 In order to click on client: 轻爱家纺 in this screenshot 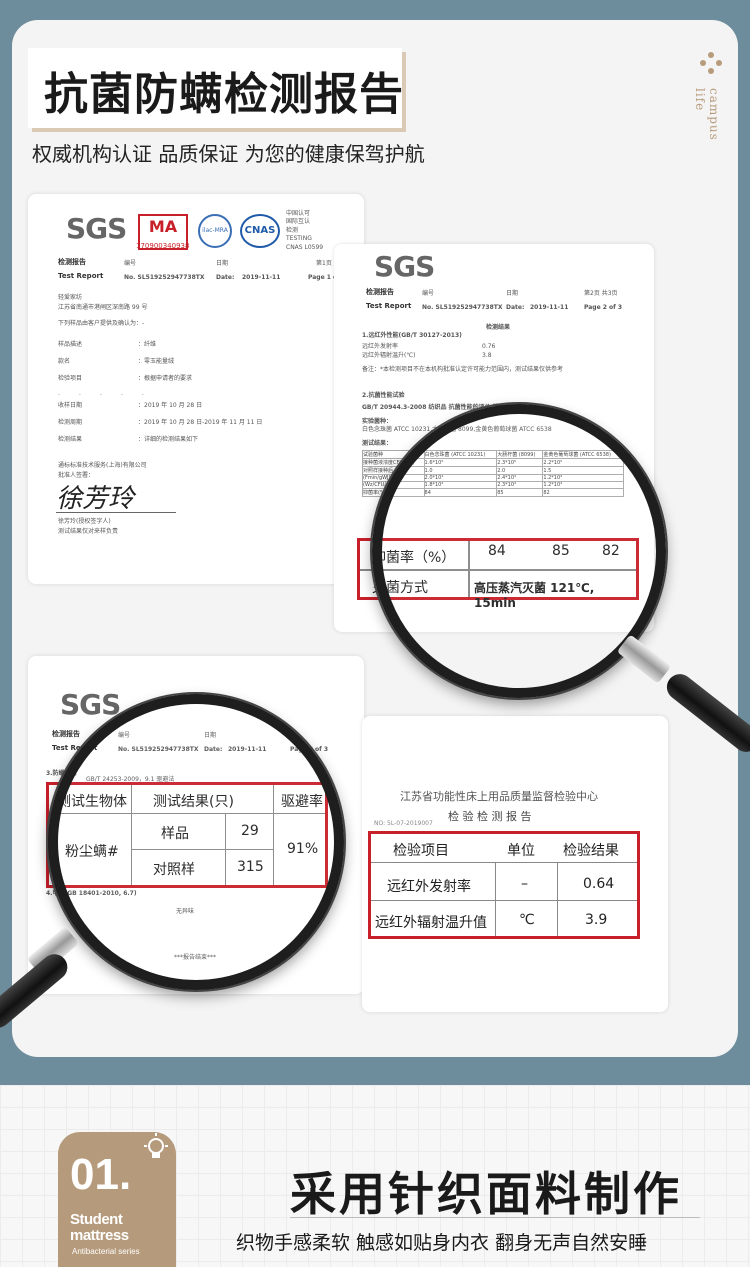, I will do `click(70, 297)`.